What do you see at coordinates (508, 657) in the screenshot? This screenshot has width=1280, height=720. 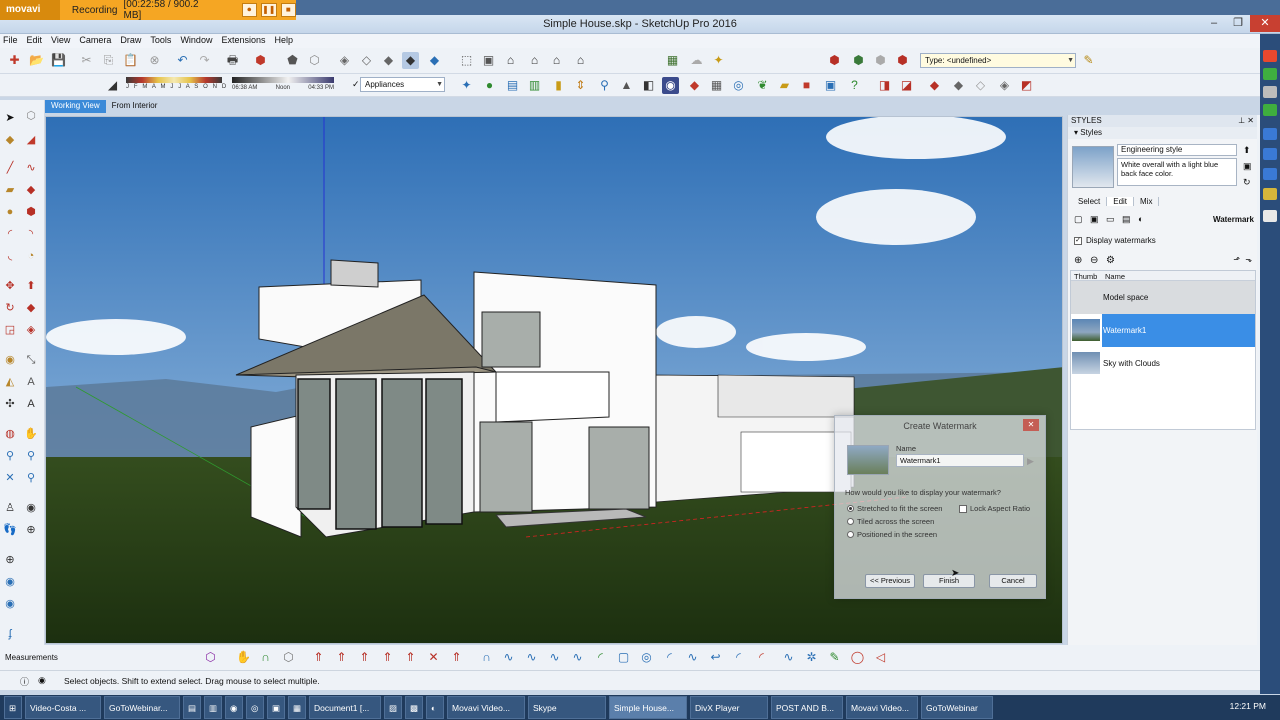 I see `curve-icon-2: ∿` at bounding box center [508, 657].